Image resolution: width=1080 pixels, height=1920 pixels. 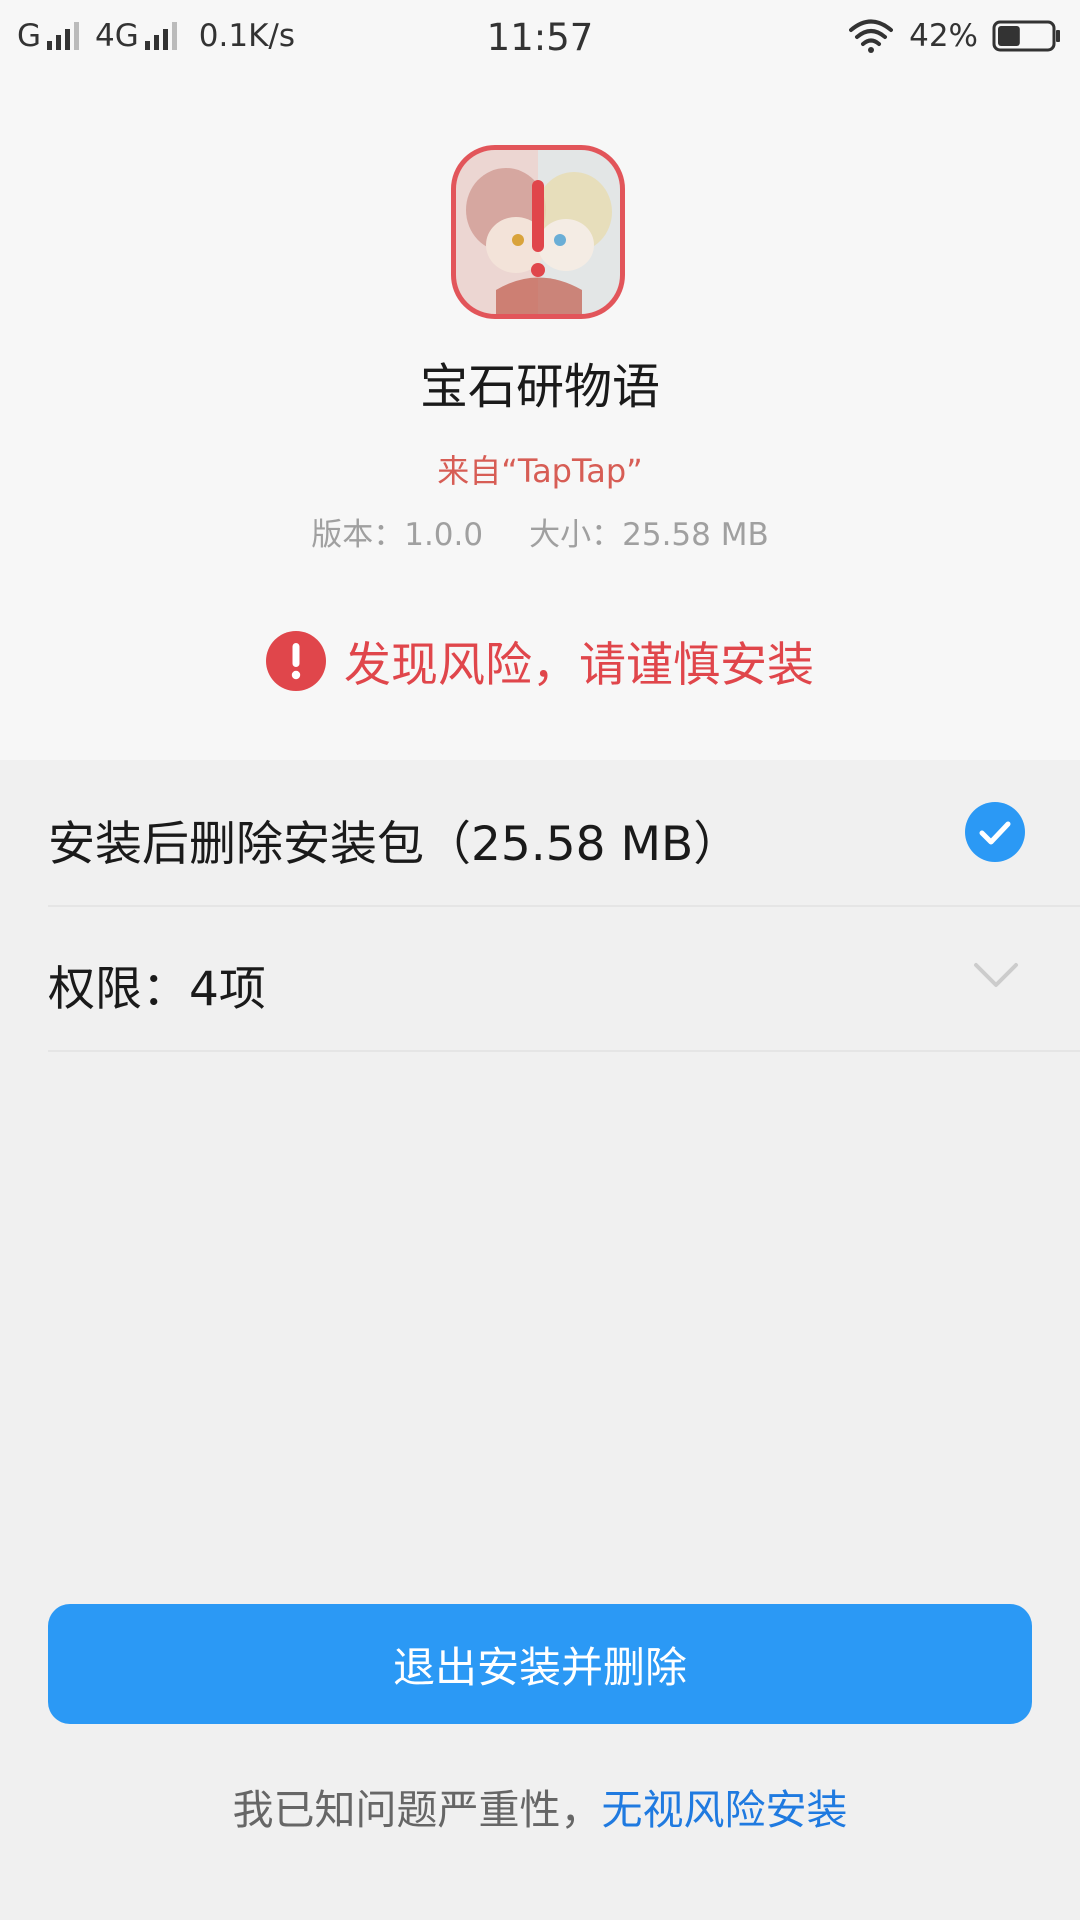 I want to click on permissions-row: 权限：4项, so click(x=564, y=978).